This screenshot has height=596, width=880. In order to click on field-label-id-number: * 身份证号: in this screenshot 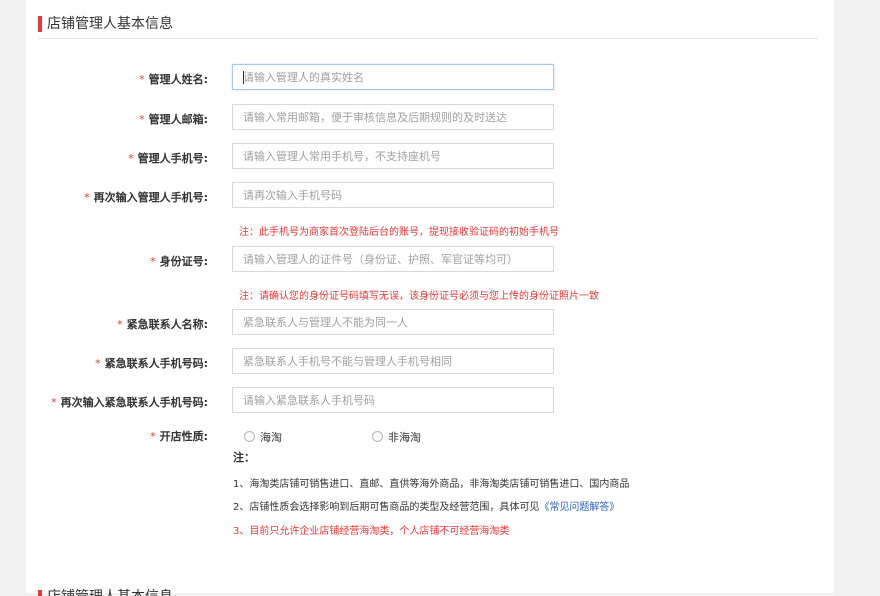, I will do `click(179, 261)`.